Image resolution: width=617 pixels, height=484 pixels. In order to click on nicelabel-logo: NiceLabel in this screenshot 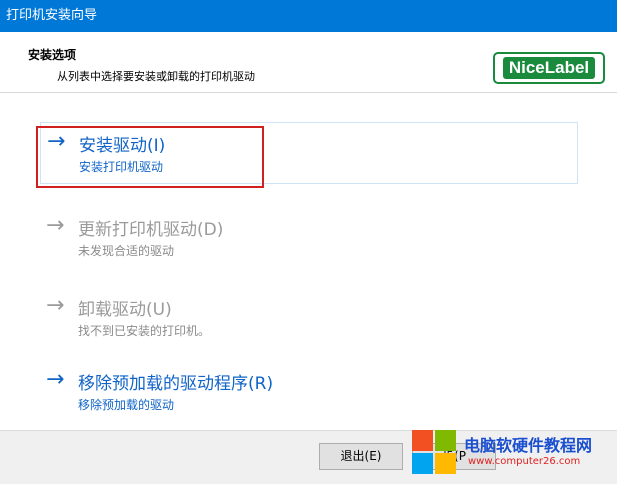, I will do `click(549, 68)`.